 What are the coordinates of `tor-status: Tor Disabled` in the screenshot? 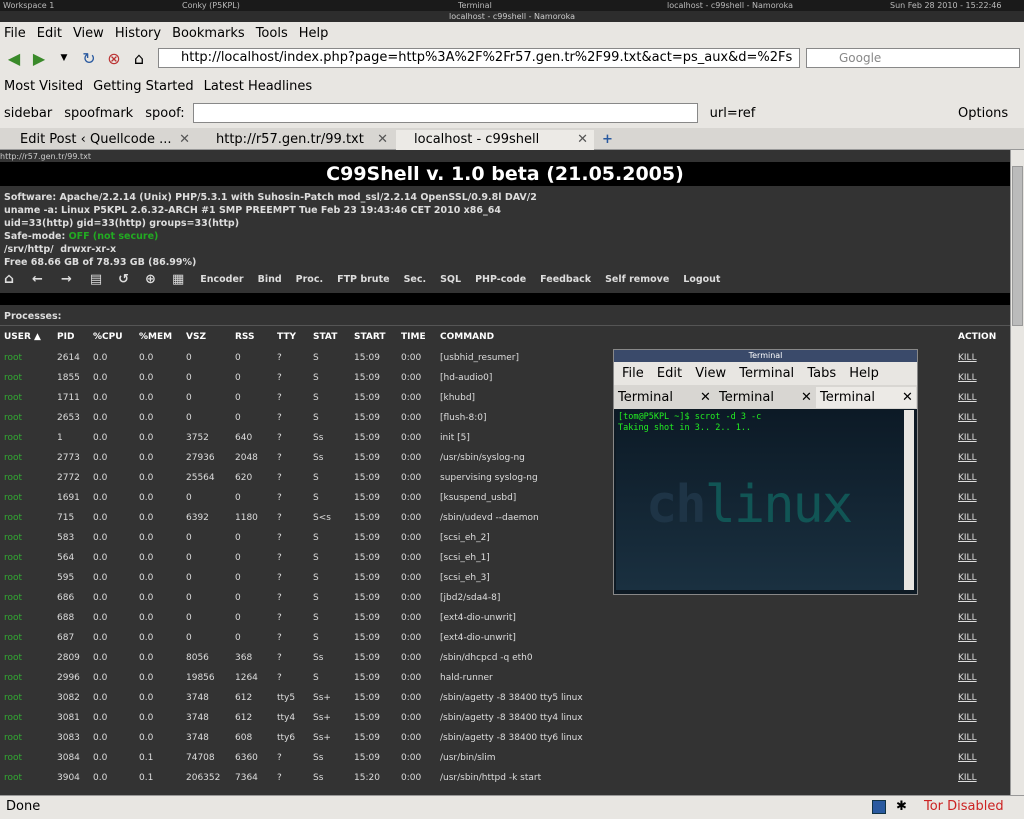 It's located at (964, 807).